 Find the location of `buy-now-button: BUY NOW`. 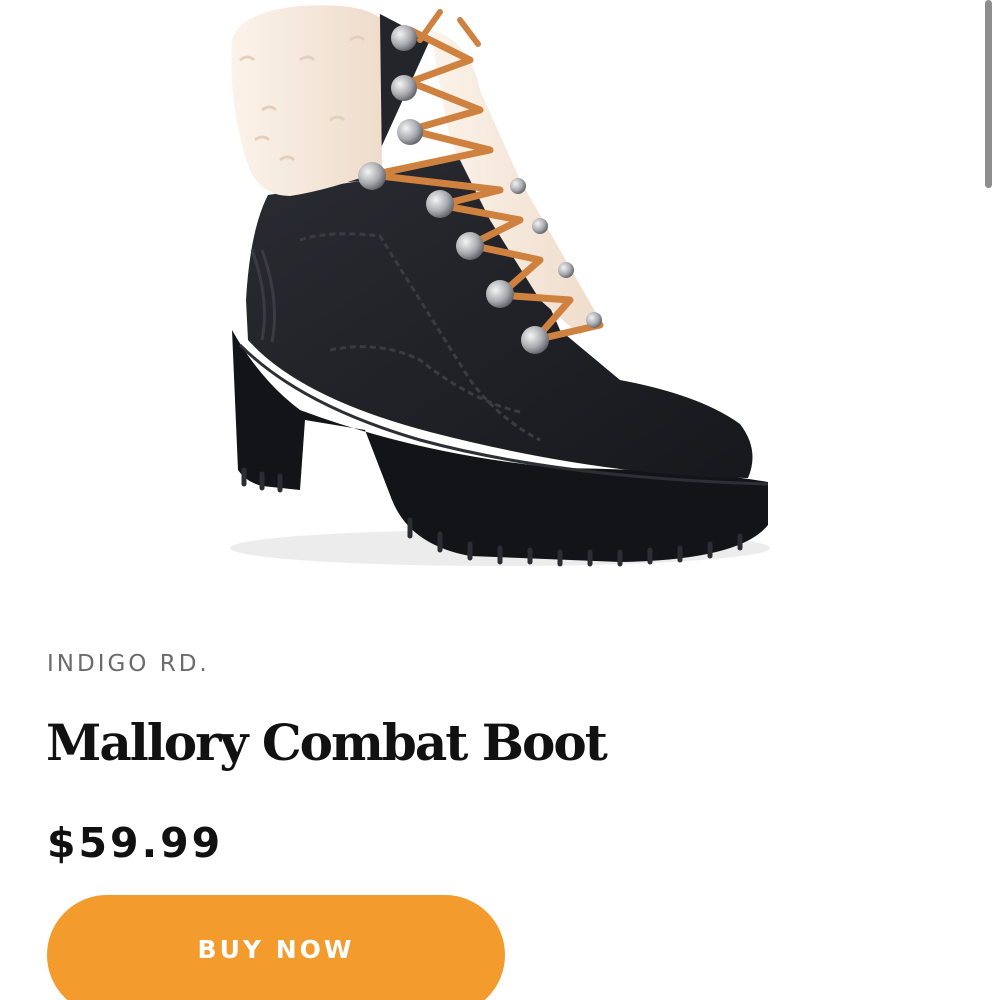

buy-now-button: BUY NOW is located at coordinates (276, 947).